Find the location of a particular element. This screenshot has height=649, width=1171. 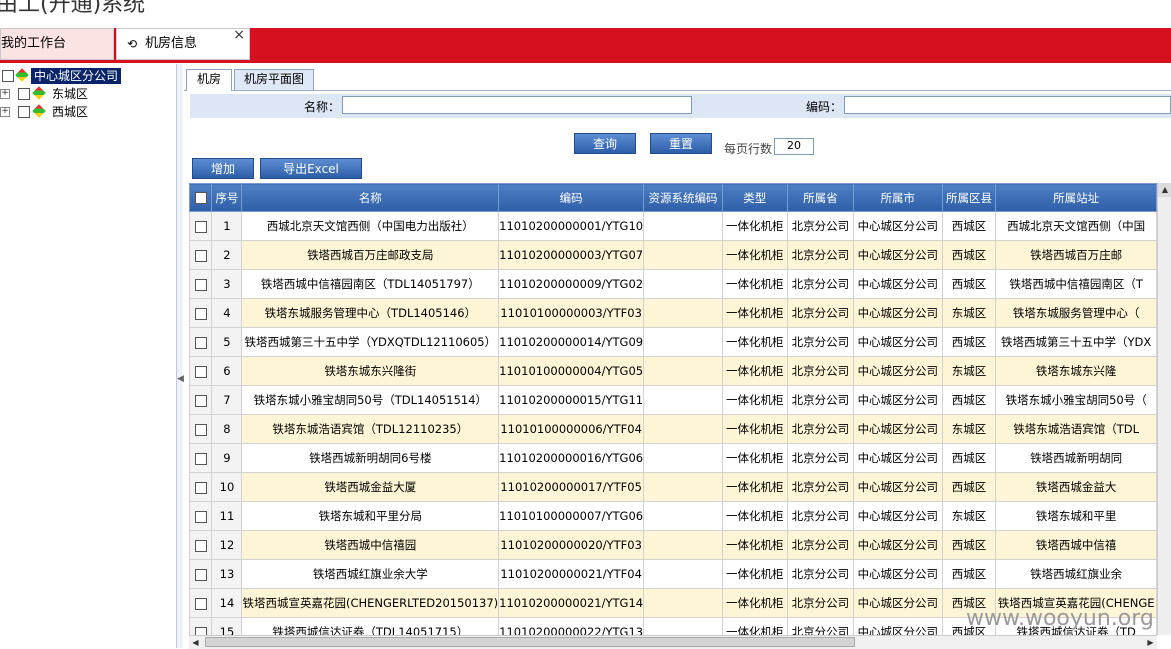

select-all-checkbox is located at coordinates (201, 197).